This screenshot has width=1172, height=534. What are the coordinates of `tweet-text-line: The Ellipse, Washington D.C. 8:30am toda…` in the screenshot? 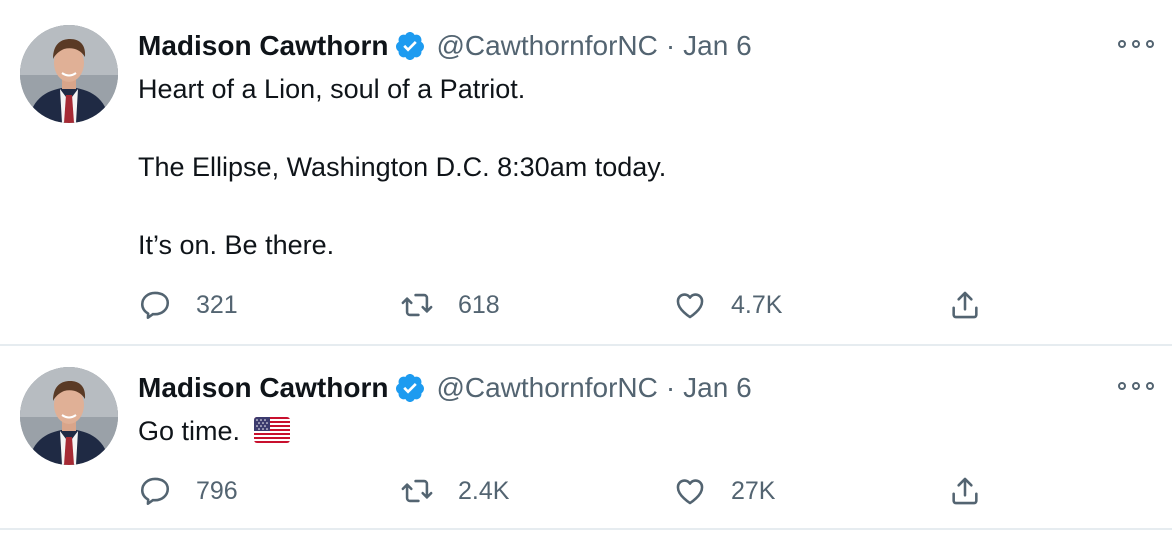 It's located at (402, 167).